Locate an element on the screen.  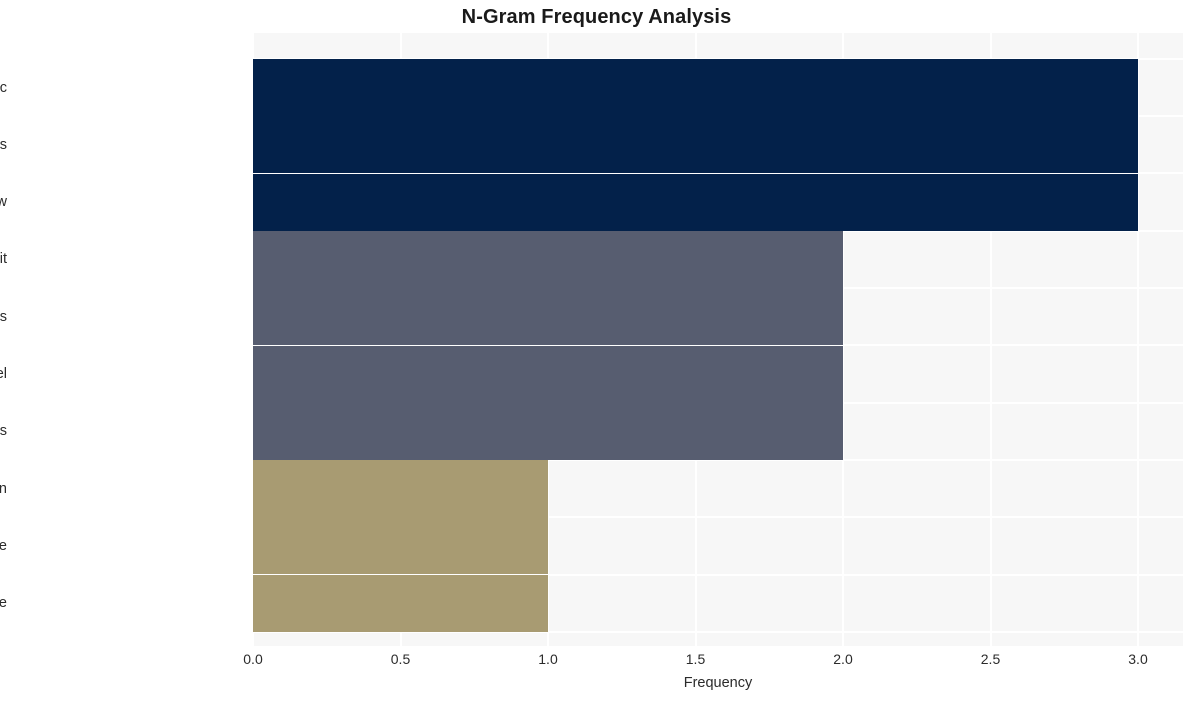
x-axis-tick-label: 0.0 is located at coordinates (253, 659).